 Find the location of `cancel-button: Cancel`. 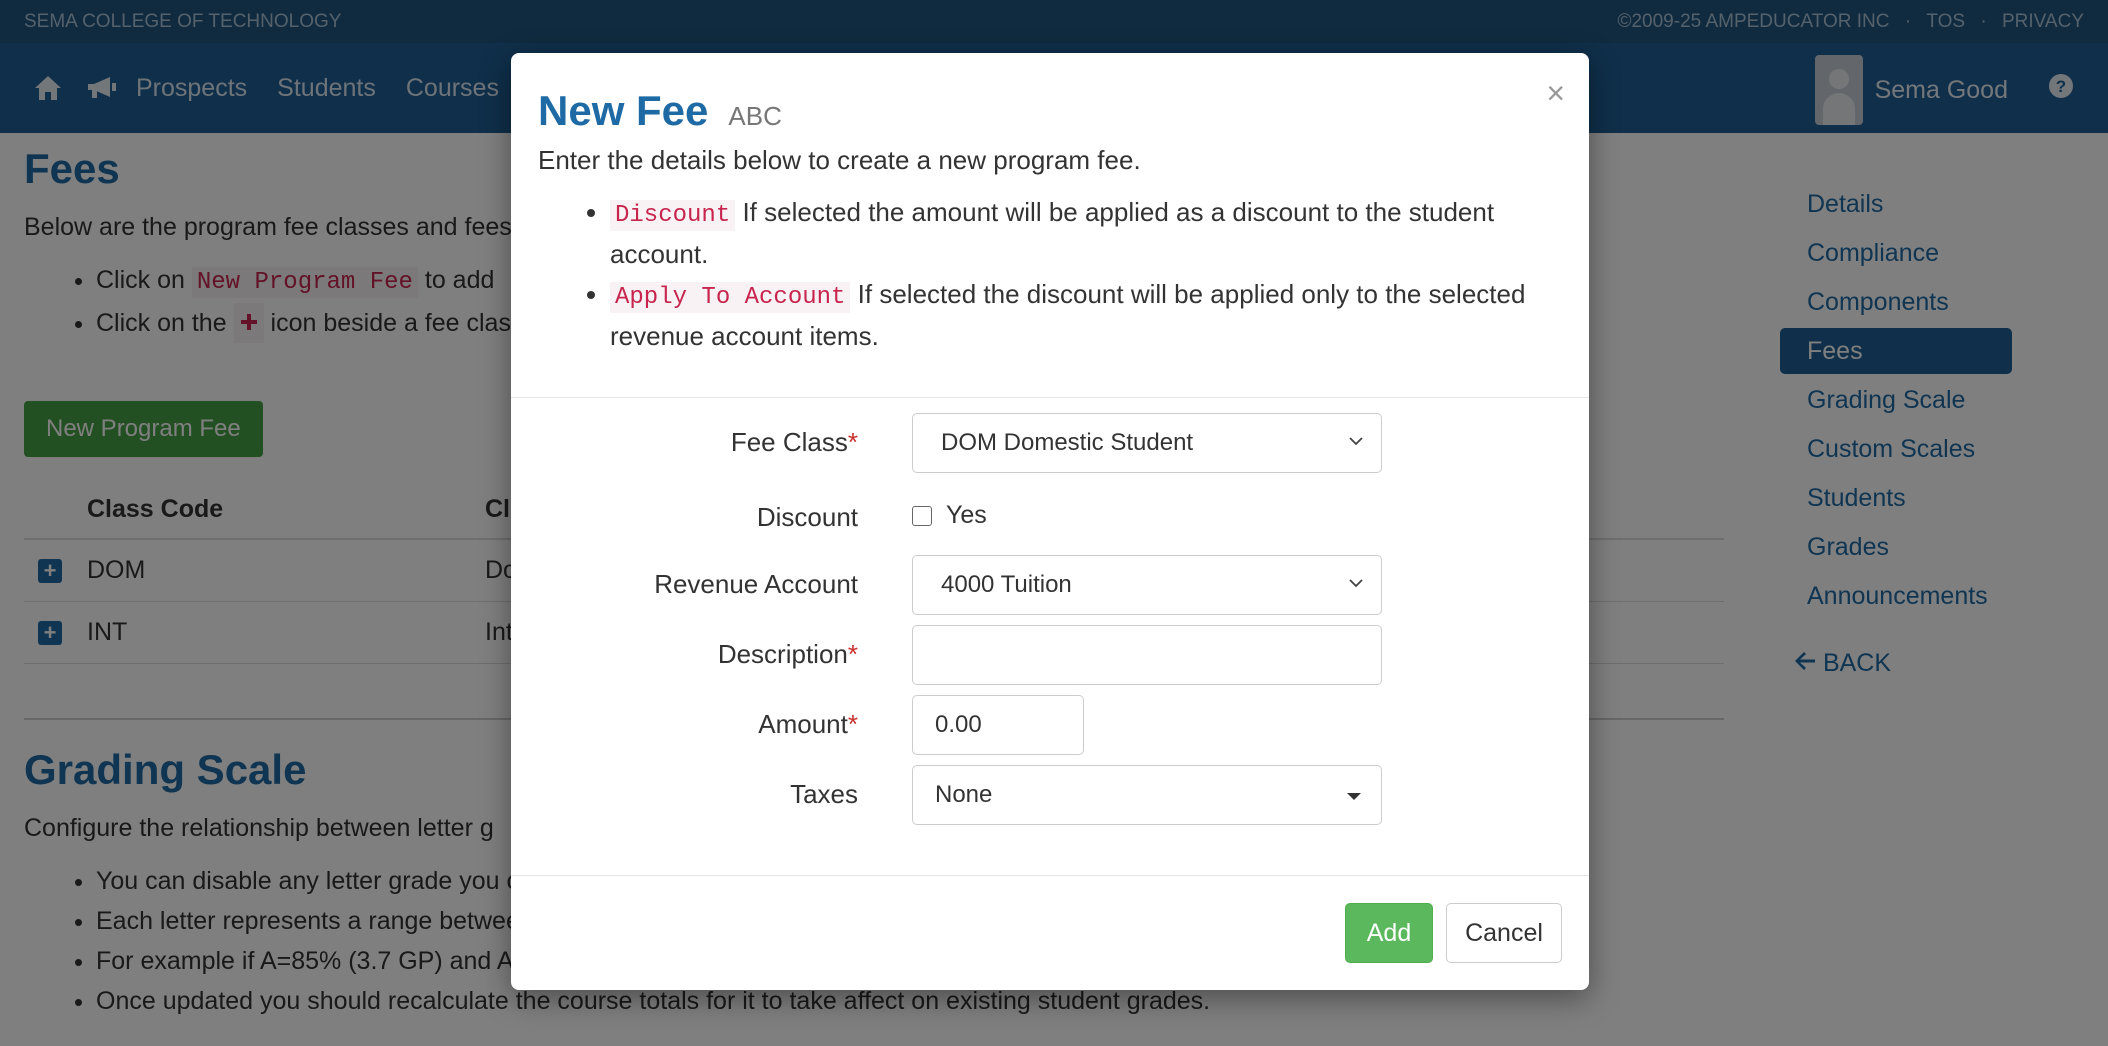

cancel-button: Cancel is located at coordinates (1504, 933).